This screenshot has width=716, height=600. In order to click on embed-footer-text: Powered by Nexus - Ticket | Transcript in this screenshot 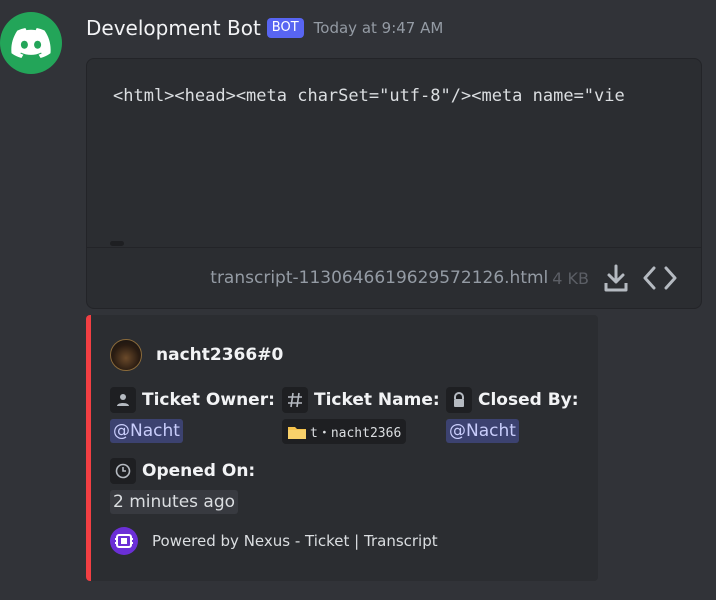, I will do `click(295, 541)`.